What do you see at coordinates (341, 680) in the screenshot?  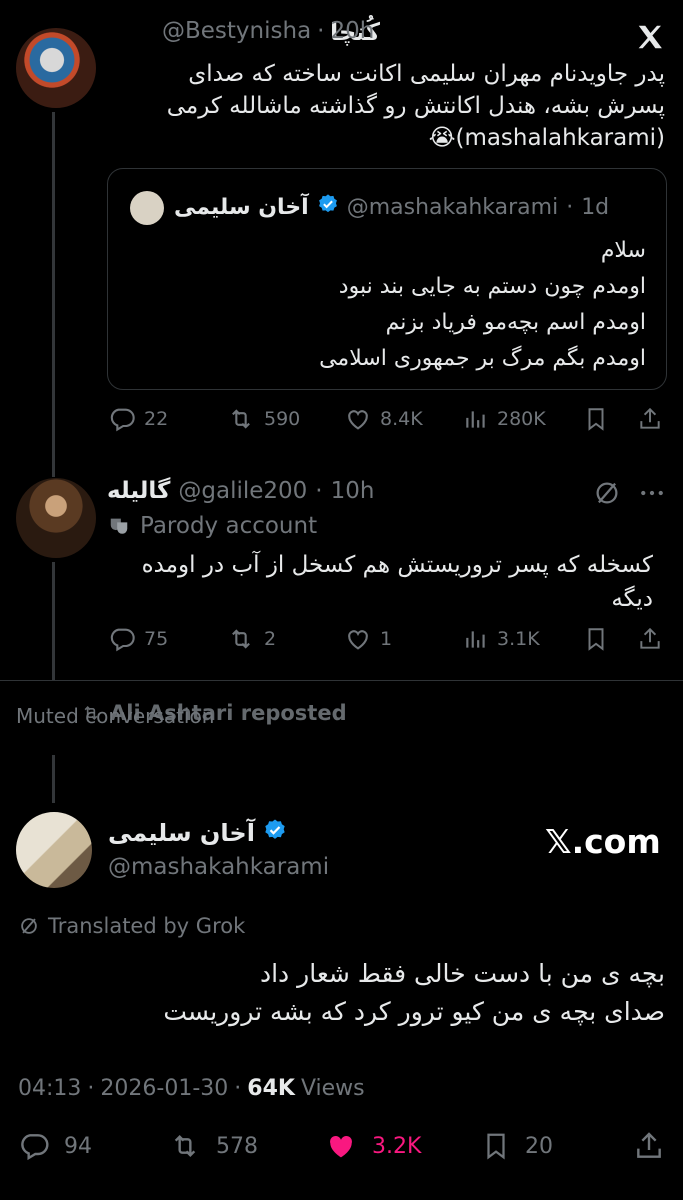 I see `divider` at bounding box center [341, 680].